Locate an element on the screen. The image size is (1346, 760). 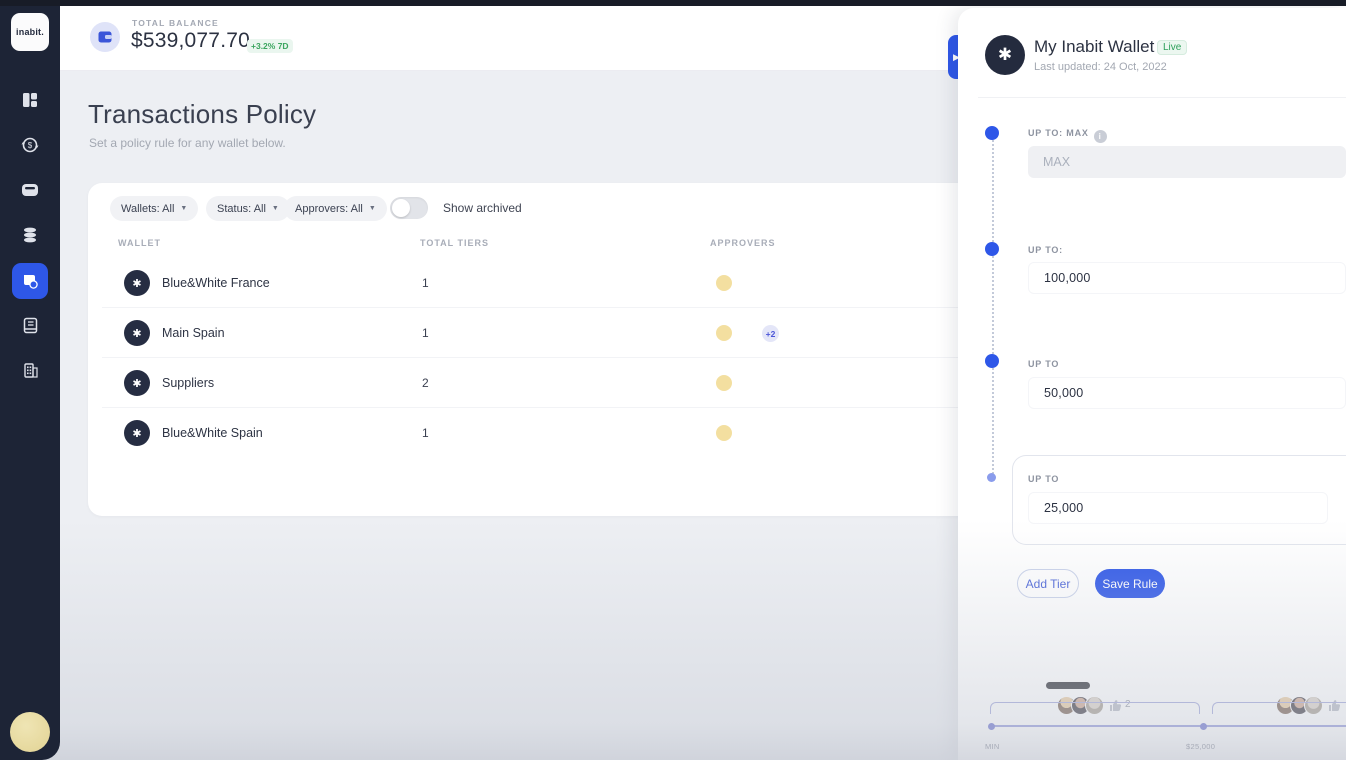
sidebar-item-transactions-policy is located at coordinates (30, 281).